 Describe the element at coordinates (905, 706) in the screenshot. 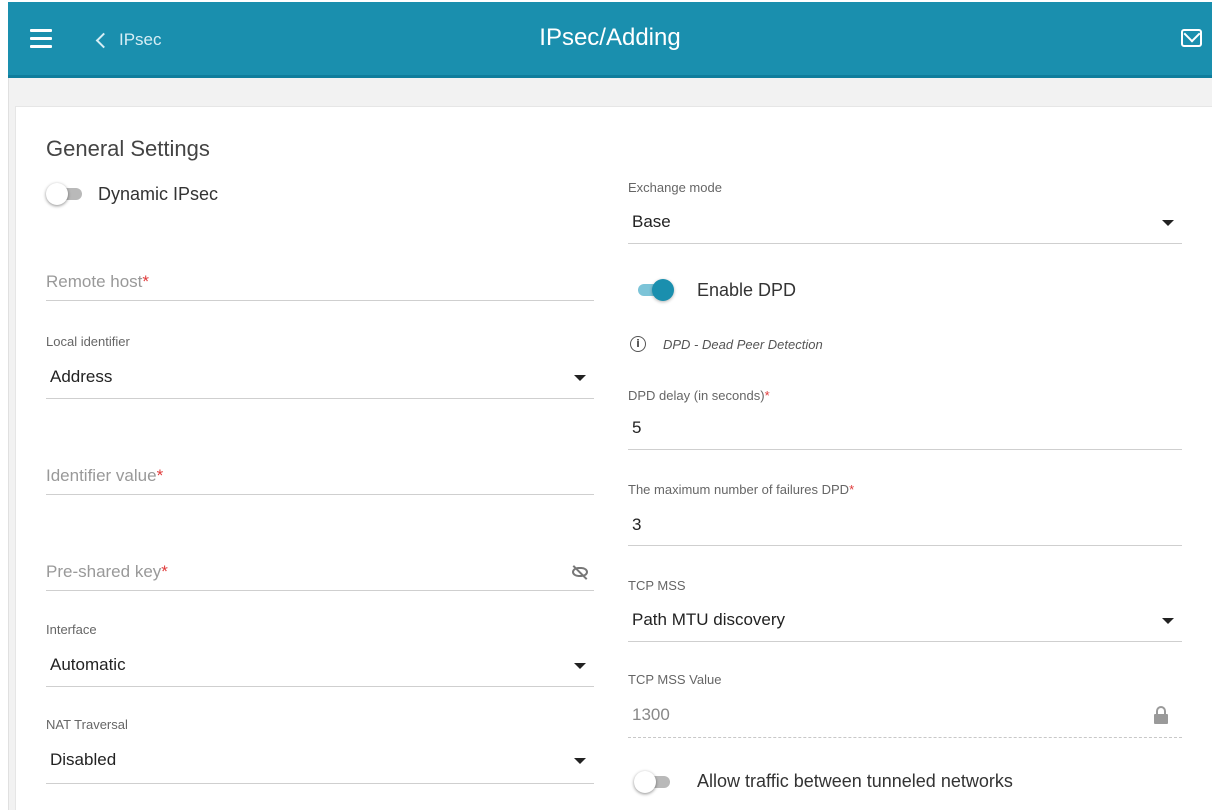

I see `tcp-mss-value-field: TCP MSS Value 1300` at that location.